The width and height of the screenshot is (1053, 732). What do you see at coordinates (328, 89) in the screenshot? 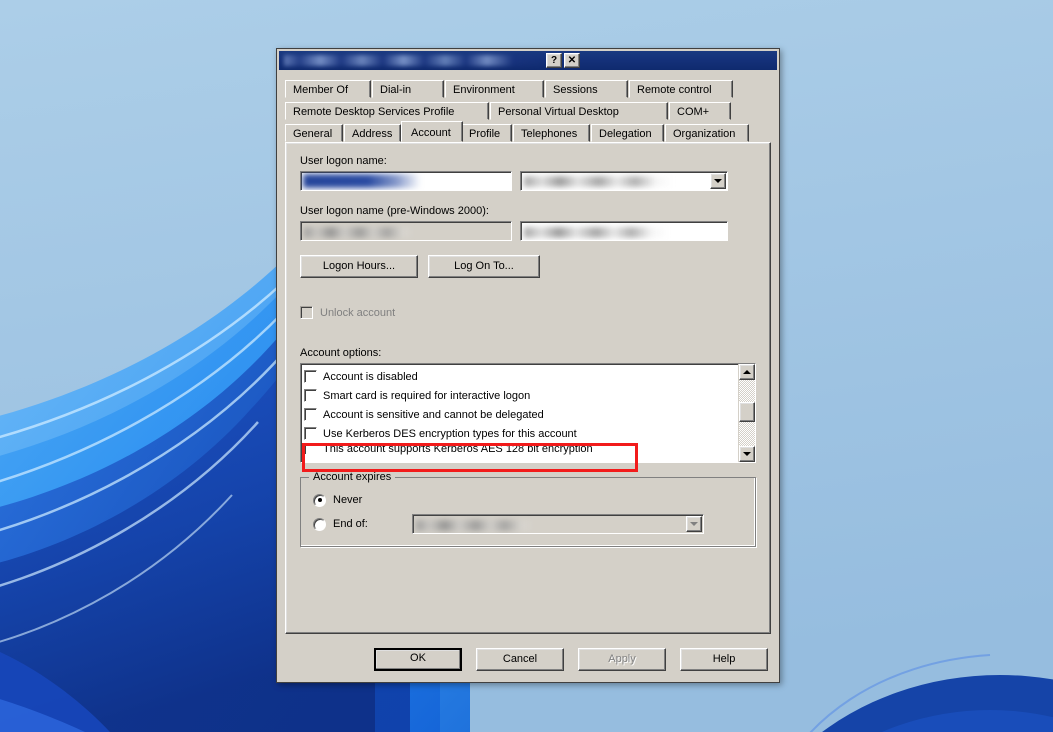
I see `tab-member-of: Member Of` at bounding box center [328, 89].